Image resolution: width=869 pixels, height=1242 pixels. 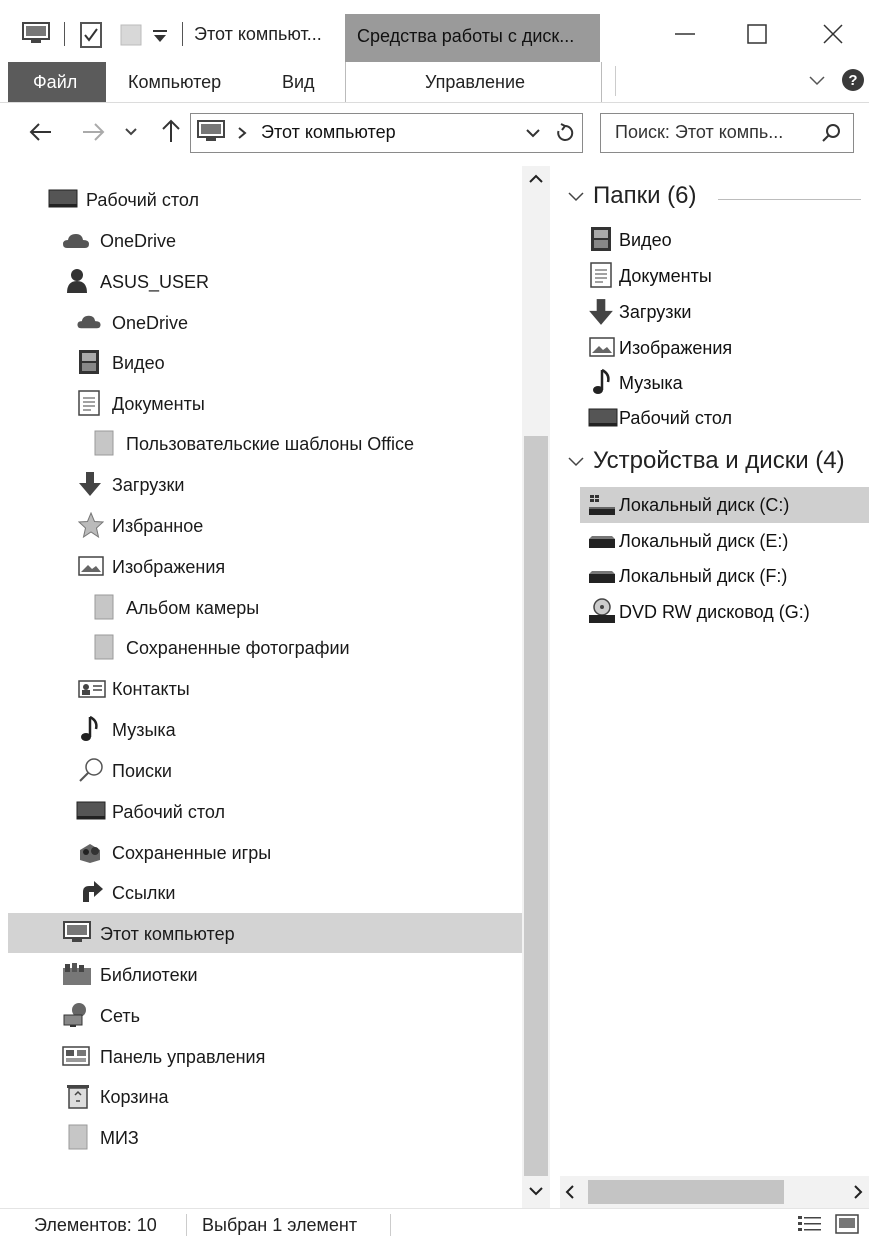 I want to click on status-selection: Выбран 1 элемент, so click(x=280, y=1225).